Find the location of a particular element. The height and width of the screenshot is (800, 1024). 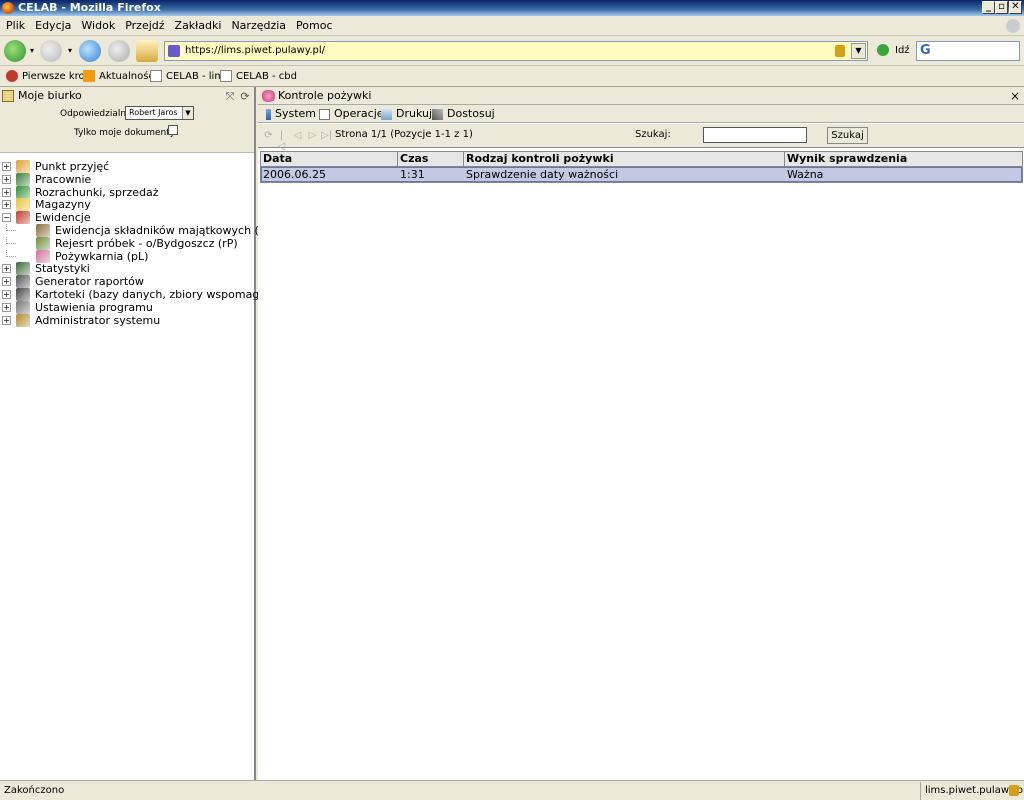

tree-item: + Statystyki is located at coordinates (128, 269).